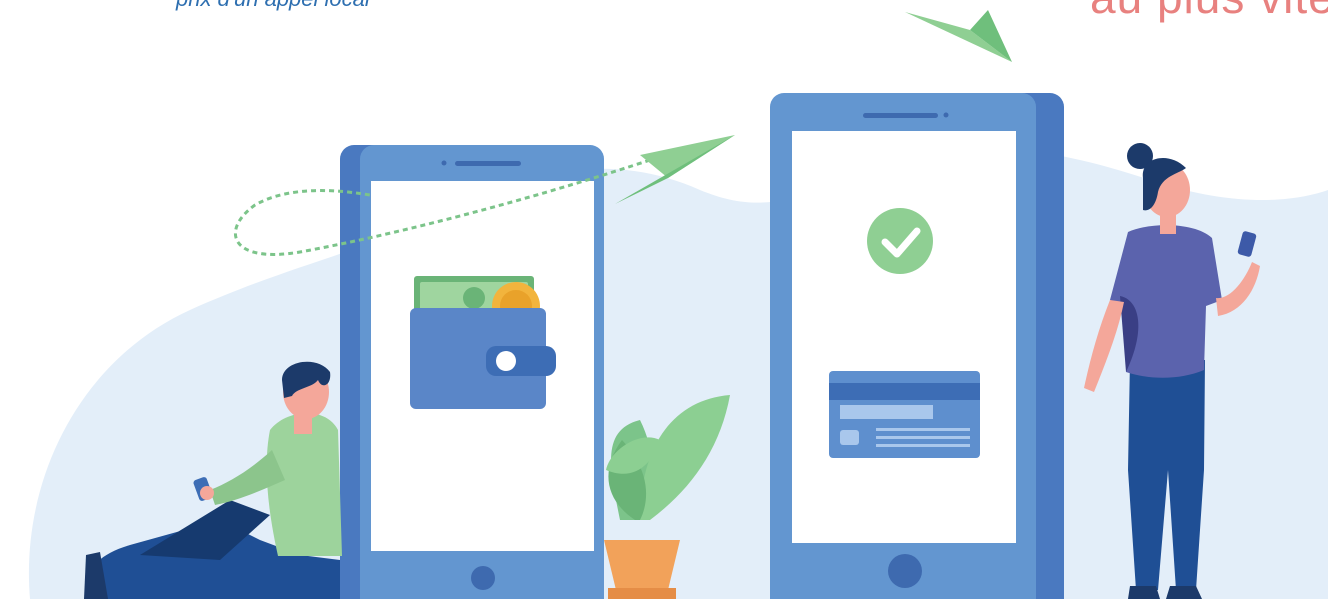  I want to click on check-icon, so click(900, 241).